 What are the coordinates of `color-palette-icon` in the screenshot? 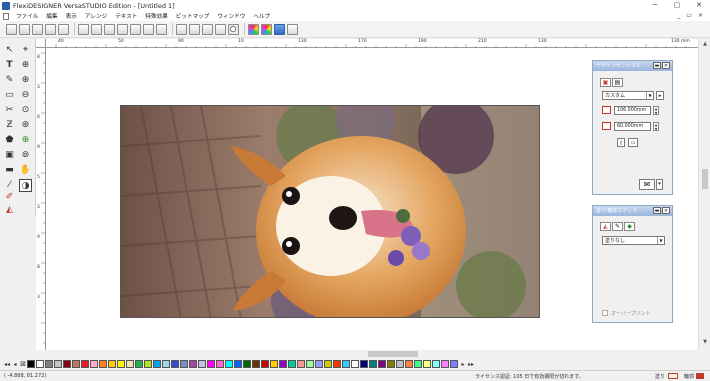 It's located at (253, 29).